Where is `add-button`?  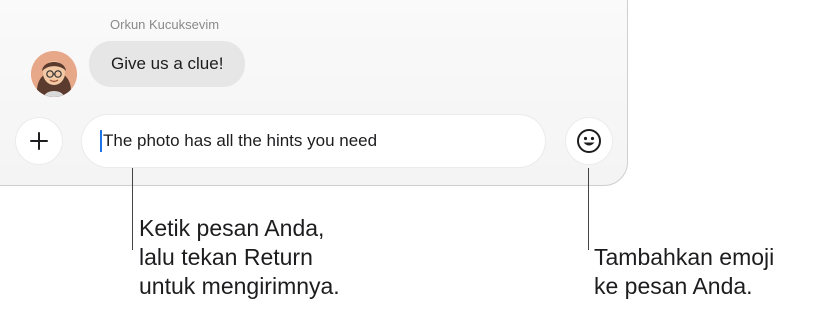 add-button is located at coordinates (39, 141).